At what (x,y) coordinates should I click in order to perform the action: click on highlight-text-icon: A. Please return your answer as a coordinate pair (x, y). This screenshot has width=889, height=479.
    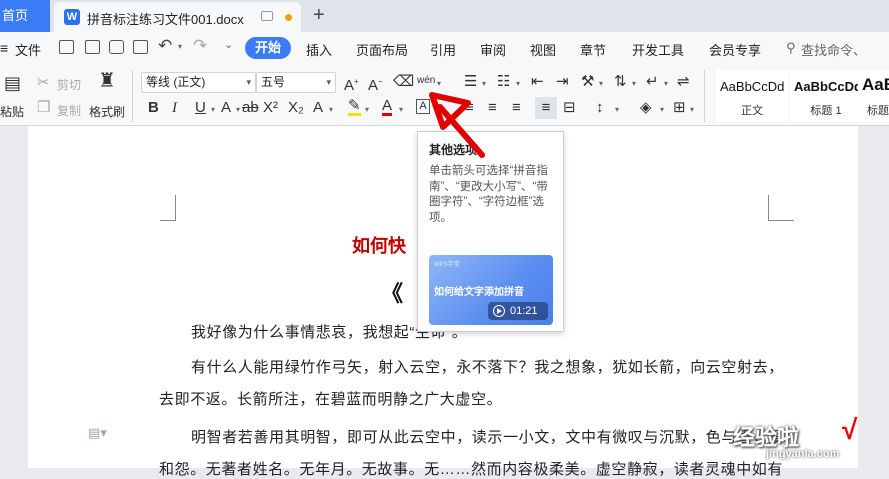
    Looking at the image, I should click on (318, 108).